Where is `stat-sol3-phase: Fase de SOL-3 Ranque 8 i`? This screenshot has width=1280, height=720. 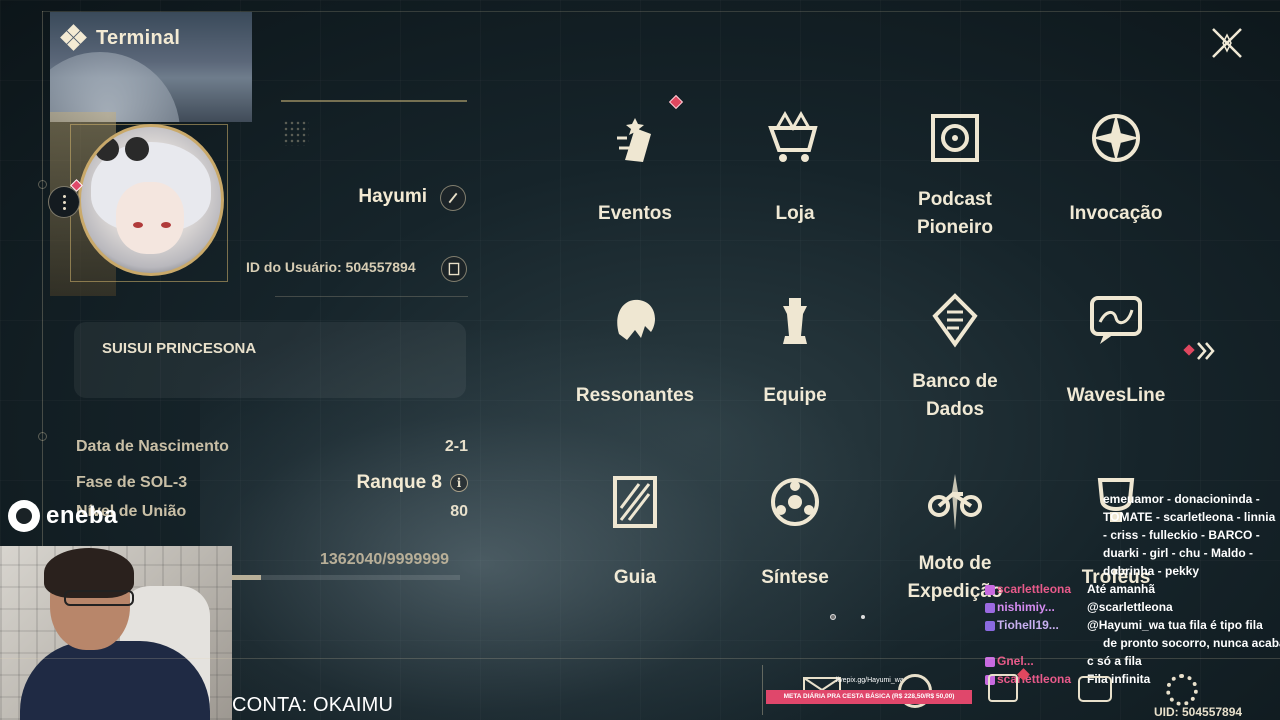
stat-sol3-phase: Fase de SOL-3 Ranque 8 i is located at coordinates (272, 483).